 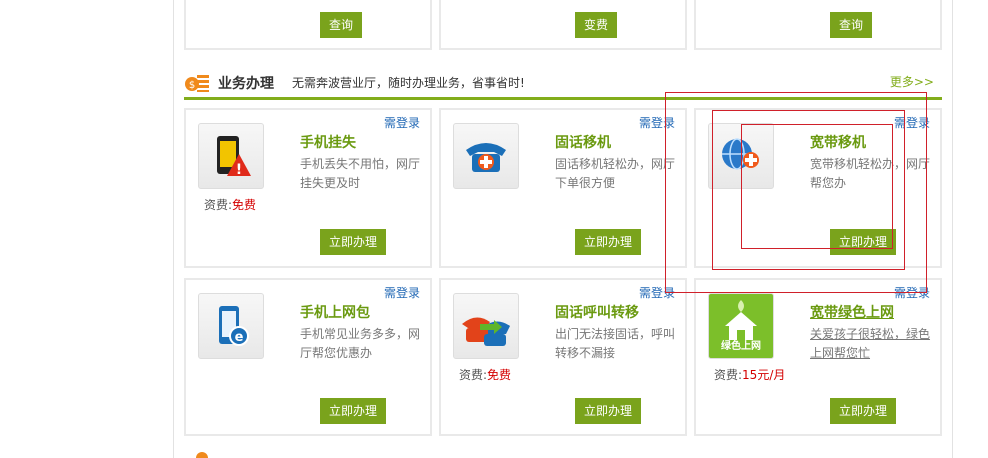 What do you see at coordinates (239, 337) in the screenshot?
I see `svg-text: e` at bounding box center [239, 337].